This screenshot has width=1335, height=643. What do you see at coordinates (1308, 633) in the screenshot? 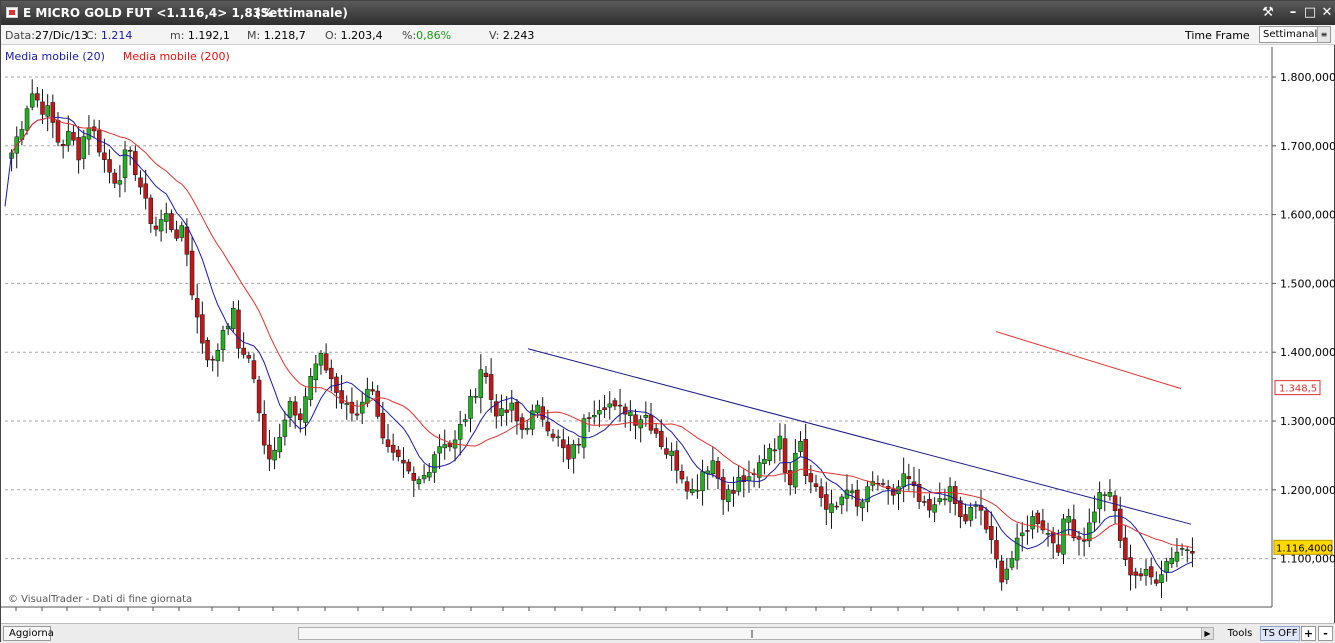
I see `zoom-in-button: +` at bounding box center [1308, 633].